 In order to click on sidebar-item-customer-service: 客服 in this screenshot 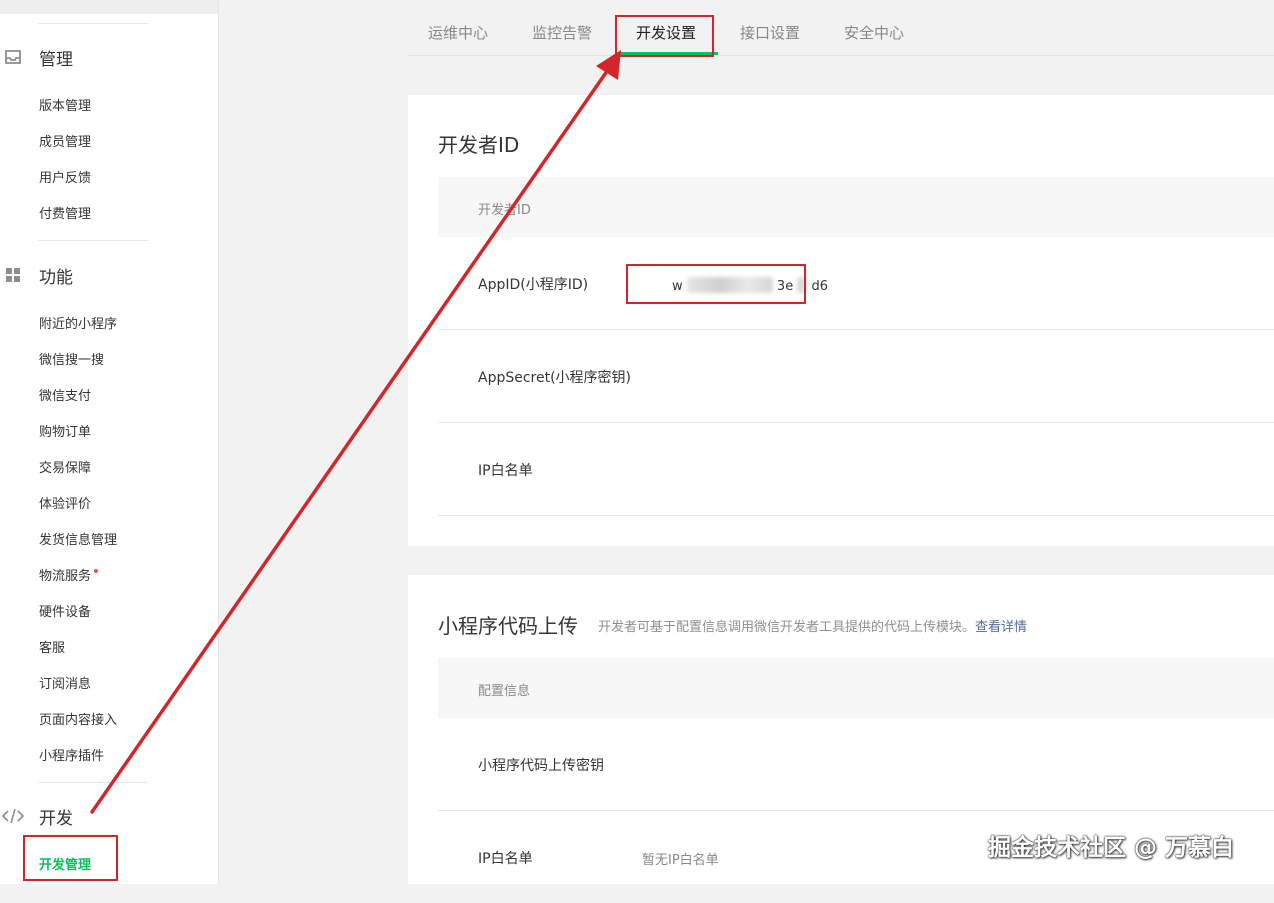, I will do `click(52, 649)`.